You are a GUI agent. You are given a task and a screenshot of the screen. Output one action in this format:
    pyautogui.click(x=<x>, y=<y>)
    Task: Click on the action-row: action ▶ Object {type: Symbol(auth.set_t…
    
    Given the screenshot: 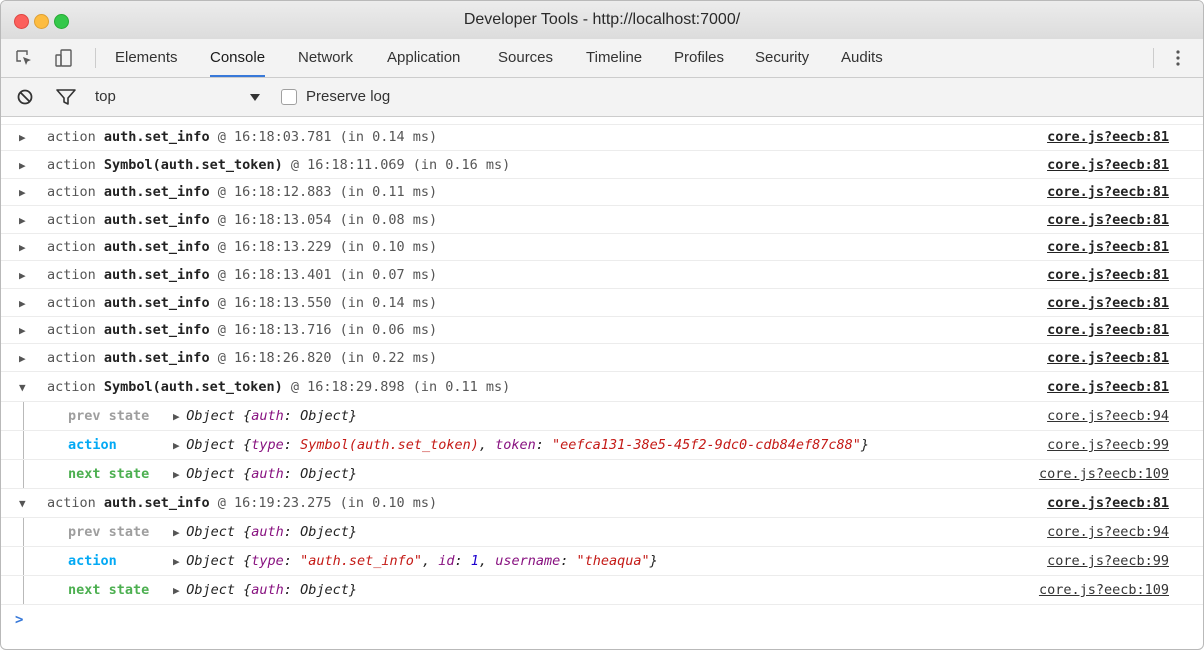 What is the action you would take?
    pyautogui.click(x=602, y=445)
    